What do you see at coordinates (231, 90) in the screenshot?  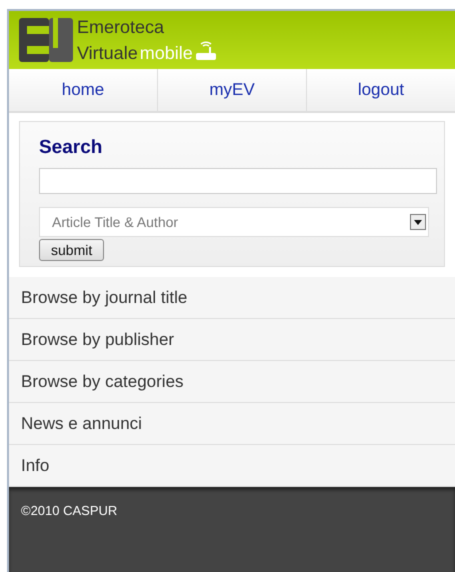 I see `nav-tab: myEV` at bounding box center [231, 90].